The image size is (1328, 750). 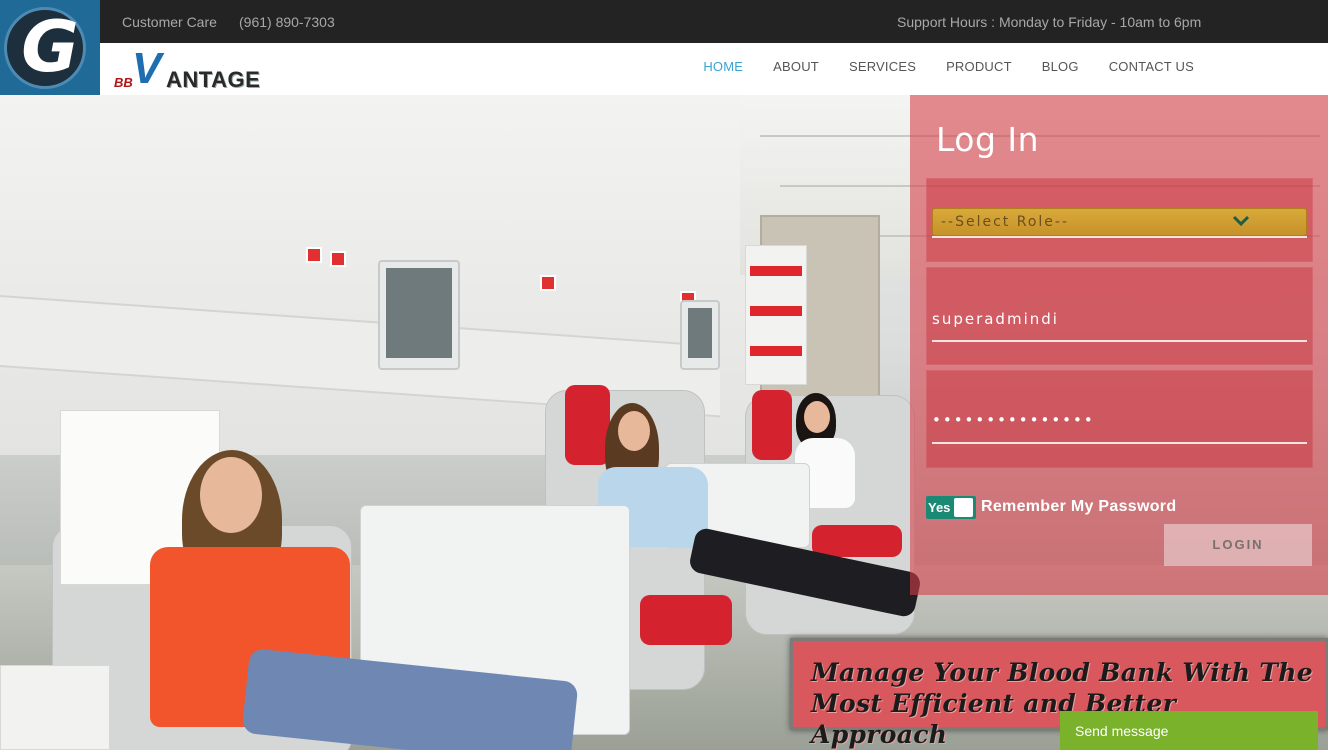 I want to click on tagline-line-1: Manage Your Blood Bank With The, so click(x=1062, y=672).